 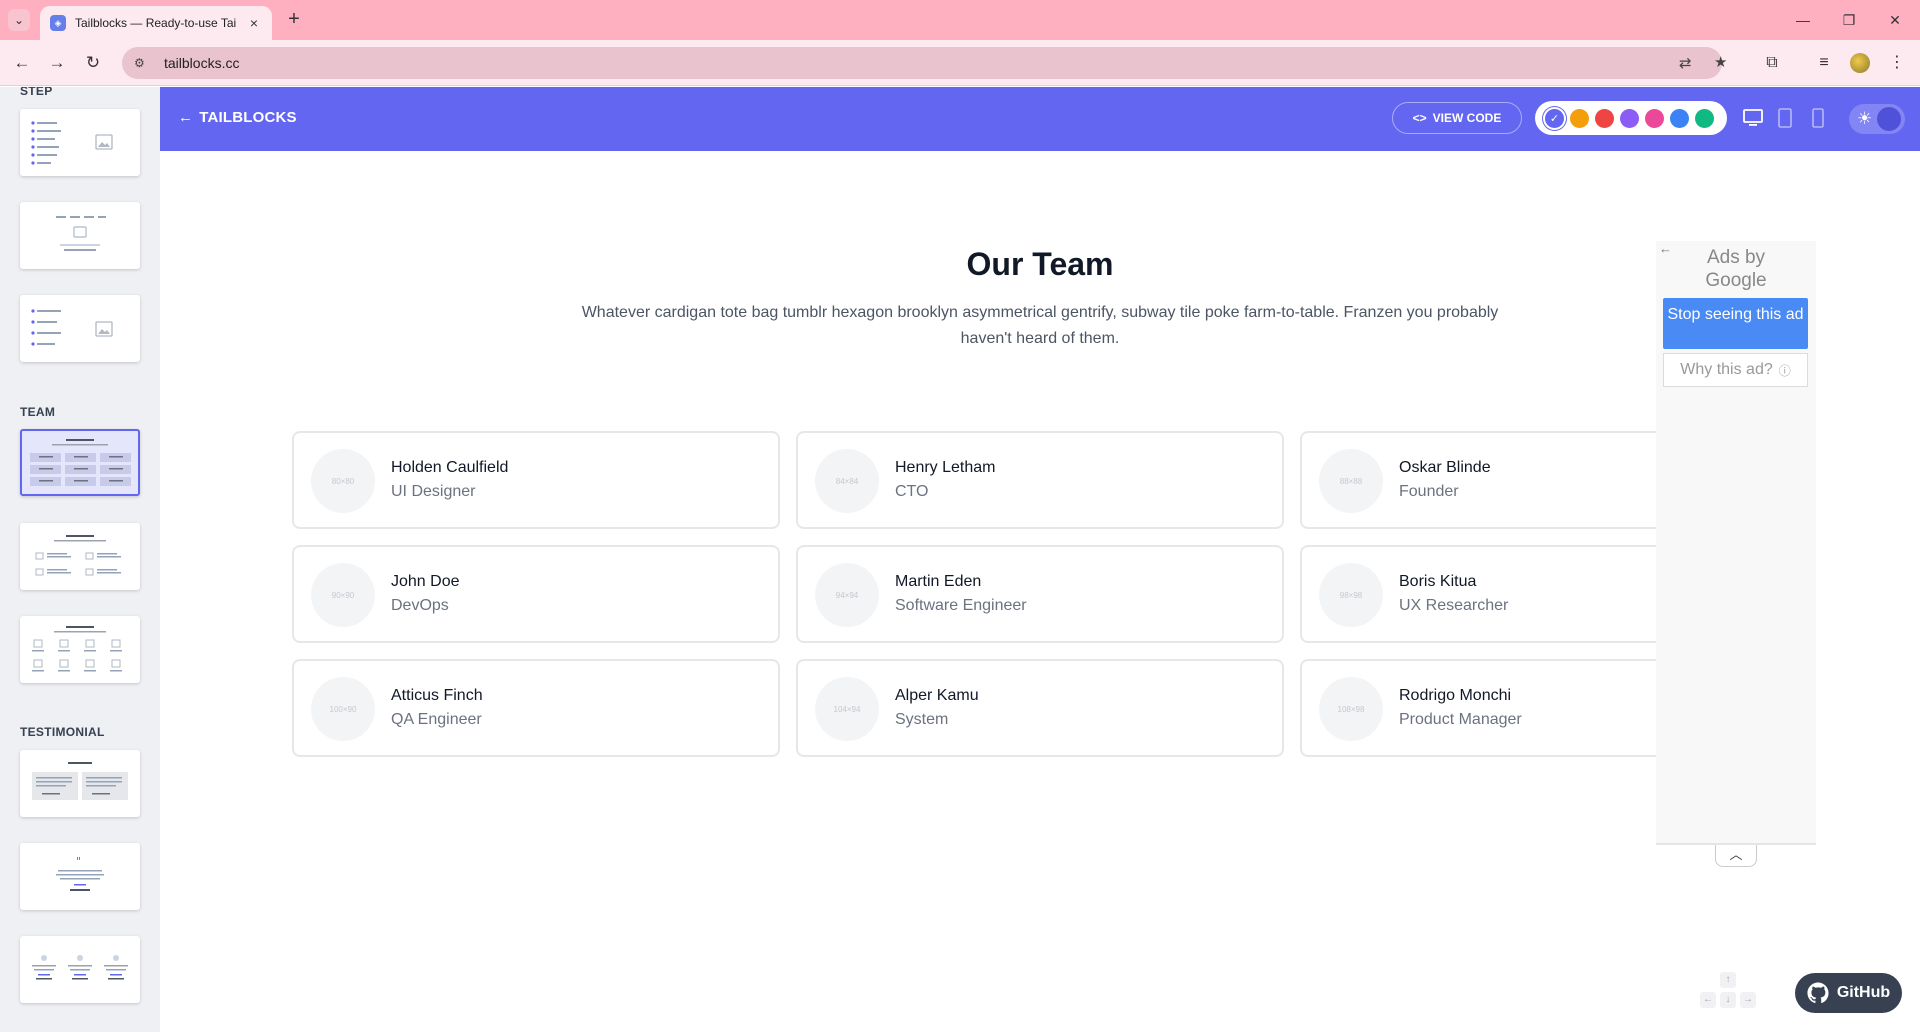 I want to click on extensions-puzzle-icon: ⧉, so click(x=1772, y=63).